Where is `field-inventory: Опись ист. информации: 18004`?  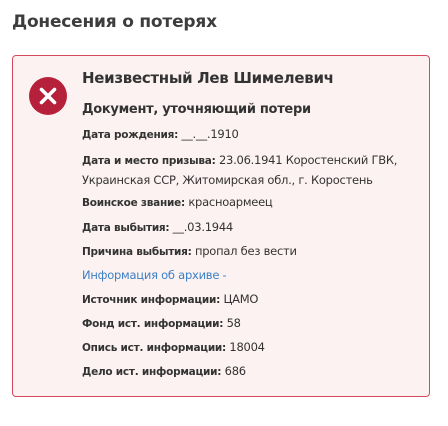
field-inventory: Опись ист. информации: 18004 is located at coordinates (252, 348).